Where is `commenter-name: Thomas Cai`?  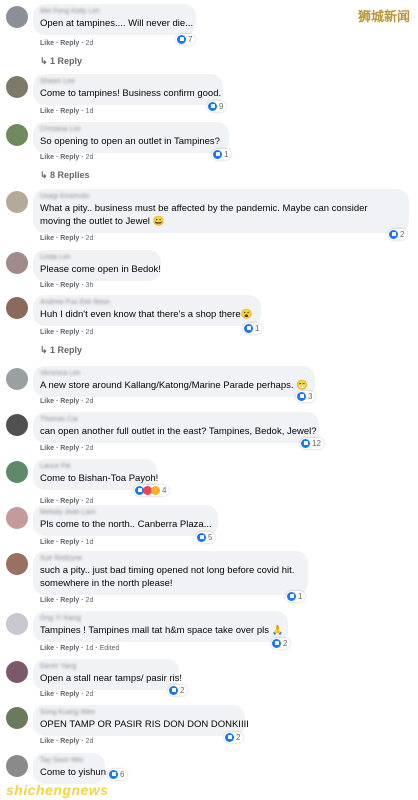
commenter-name: Thomas Cai is located at coordinates (175, 420).